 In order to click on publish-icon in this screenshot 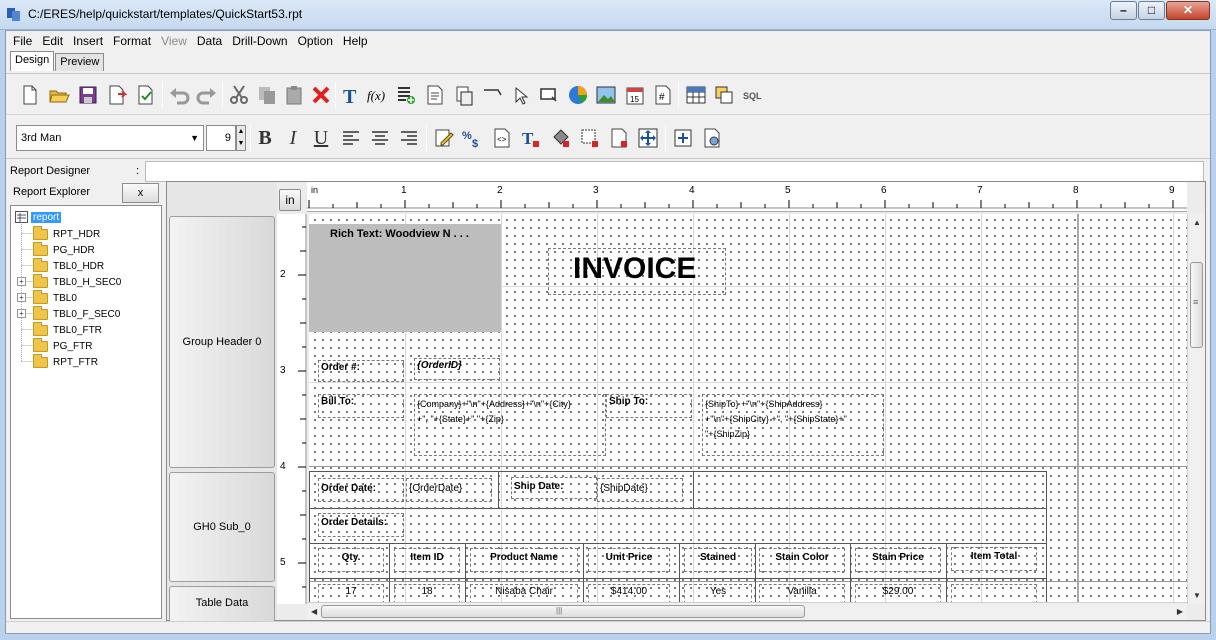, I will do `click(146, 95)`.